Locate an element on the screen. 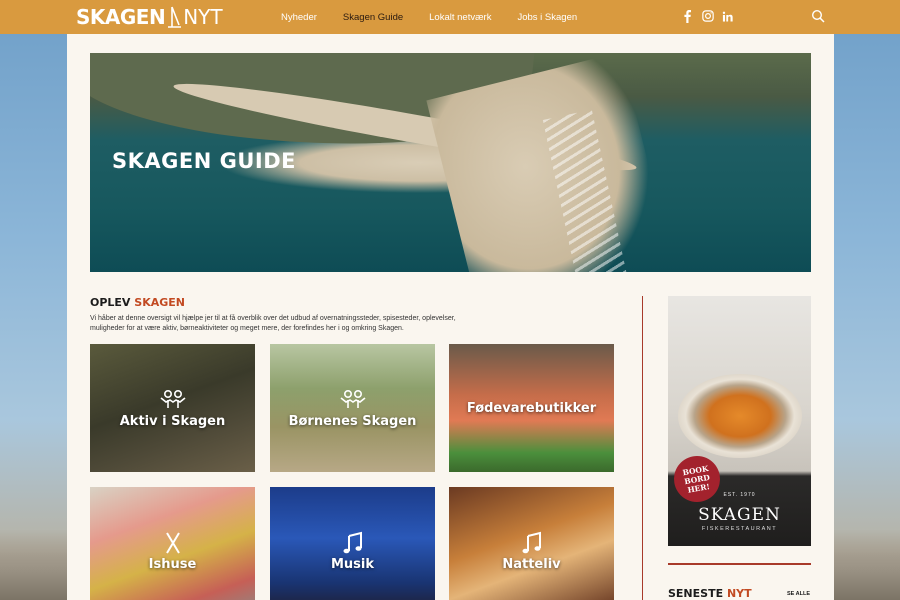  nav-item-skagen-guide: Skagen Guide is located at coordinates (373, 17).